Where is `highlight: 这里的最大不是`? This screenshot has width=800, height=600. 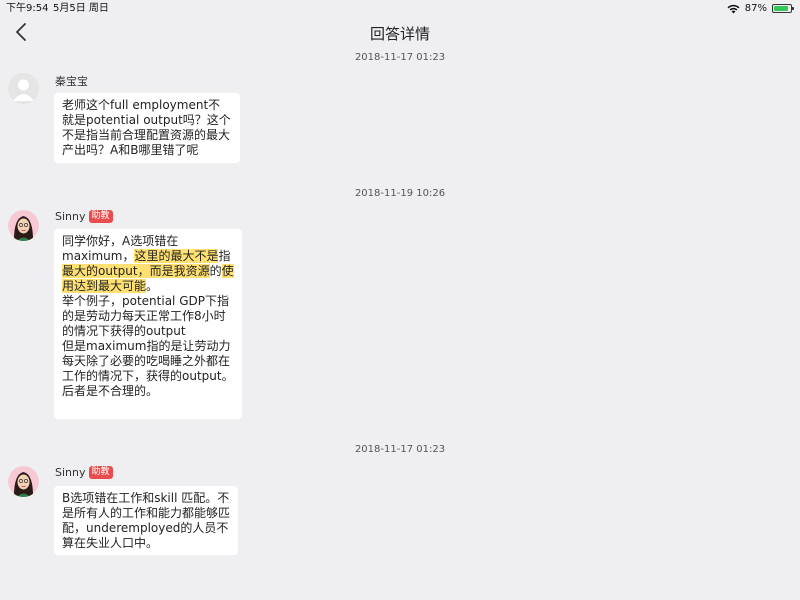
highlight: 这里的最大不是 is located at coordinates (176, 256).